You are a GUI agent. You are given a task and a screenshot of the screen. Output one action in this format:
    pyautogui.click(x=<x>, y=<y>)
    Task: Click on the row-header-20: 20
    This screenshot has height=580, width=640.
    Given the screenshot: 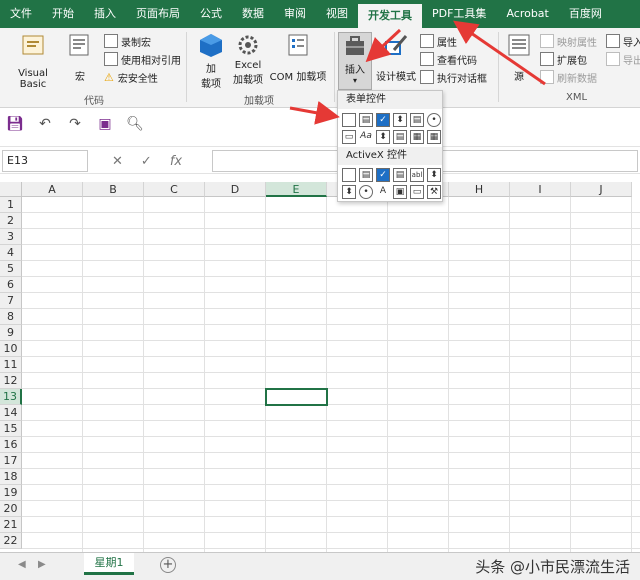 What is the action you would take?
    pyautogui.click(x=11, y=509)
    